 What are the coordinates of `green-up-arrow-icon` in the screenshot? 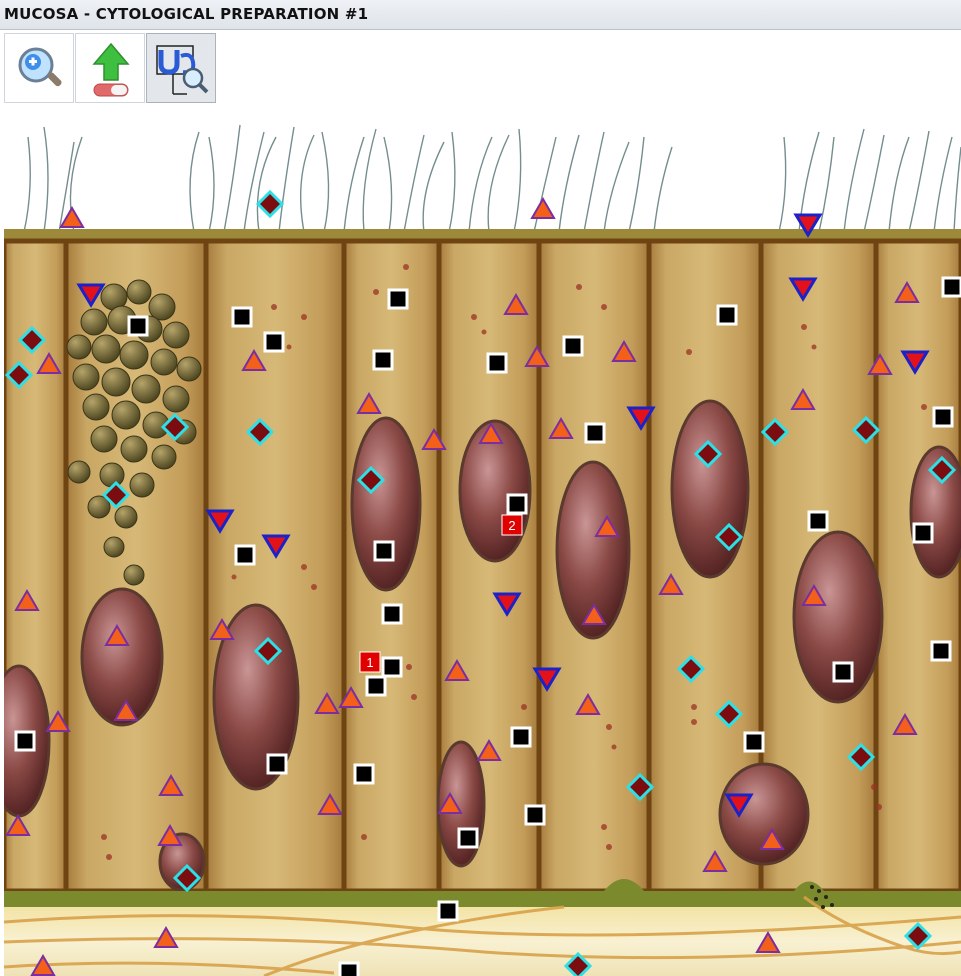 It's located at (111, 69).